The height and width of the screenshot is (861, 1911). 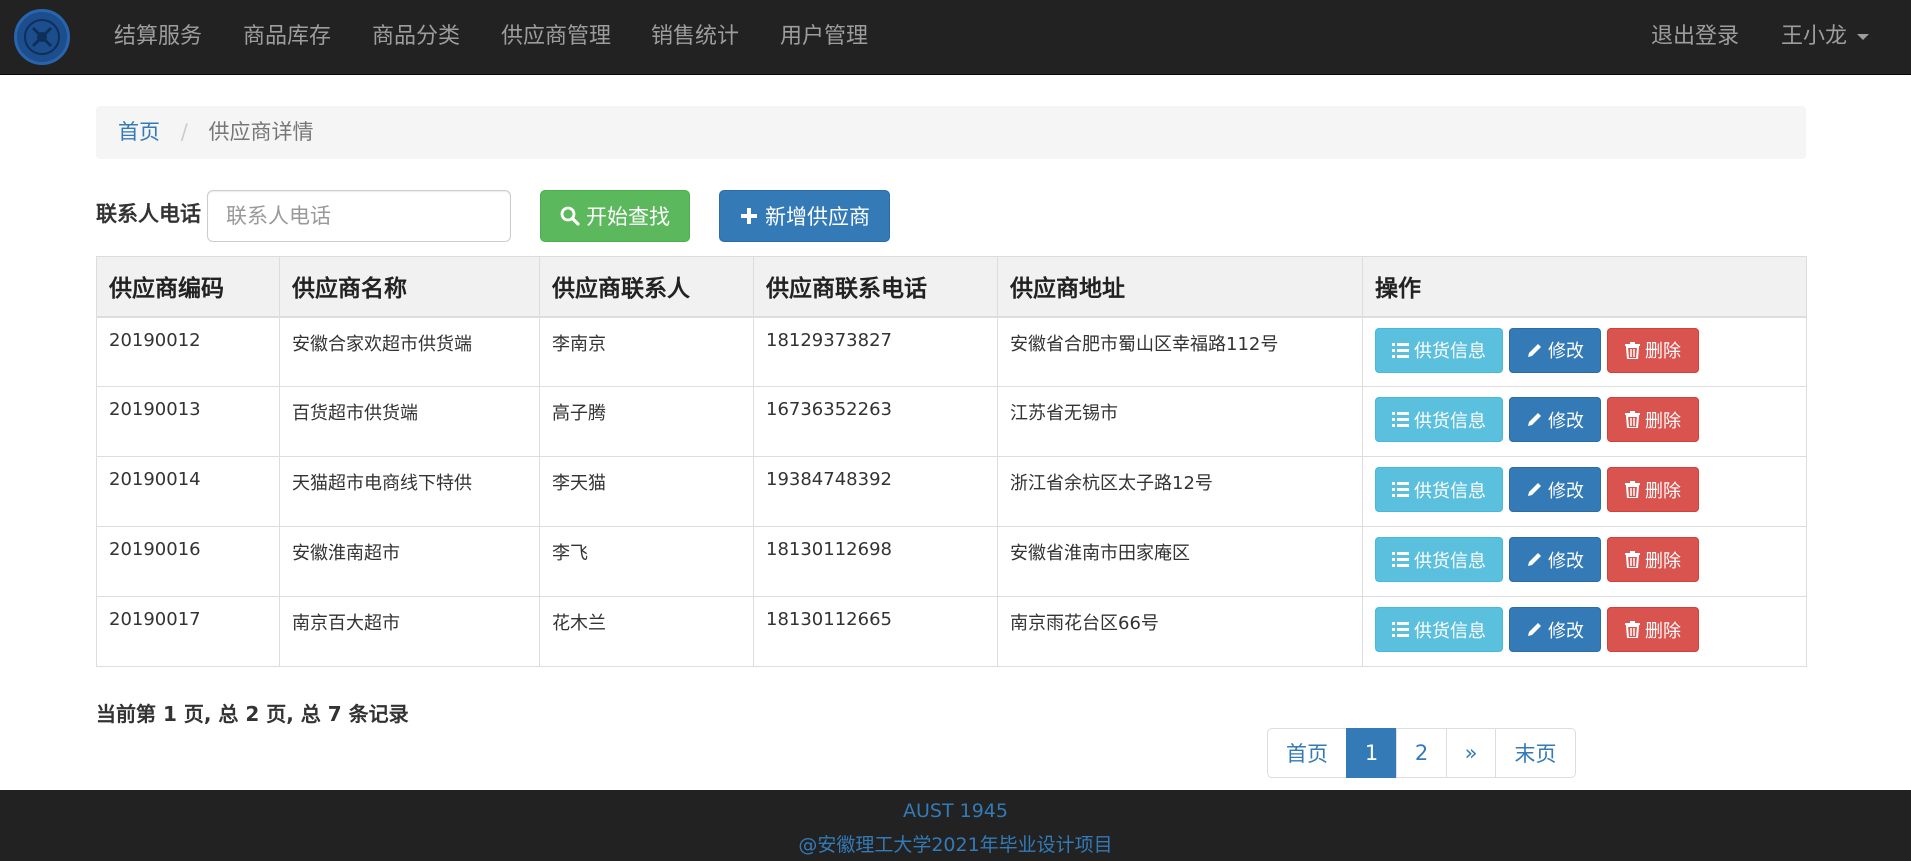 What do you see at coordinates (1307, 753) in the screenshot?
I see `page-first: 首页` at bounding box center [1307, 753].